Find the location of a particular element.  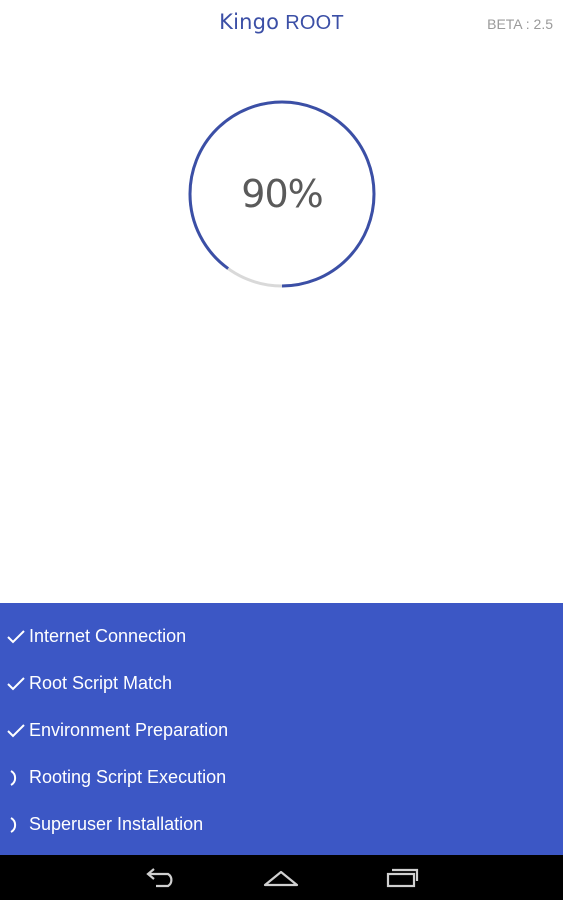

home-icon is located at coordinates (281, 878).